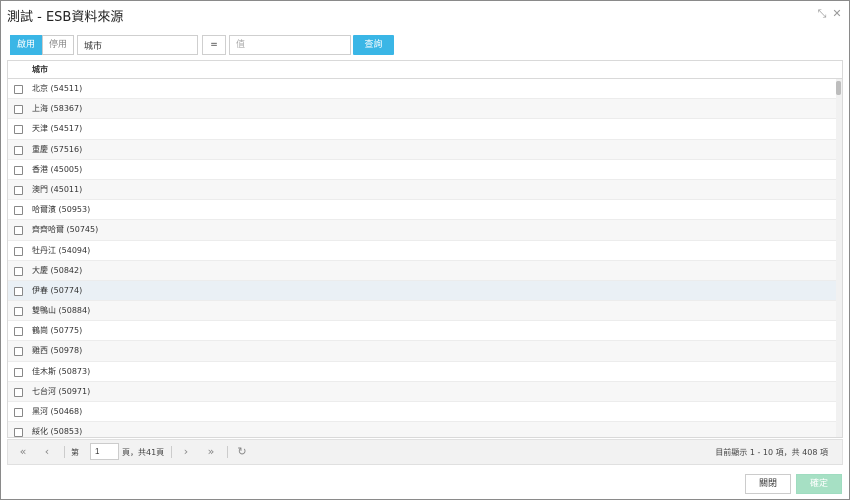  Describe the element at coordinates (57, 411) in the screenshot. I see `city-cell: 黑河 (50468)` at that location.